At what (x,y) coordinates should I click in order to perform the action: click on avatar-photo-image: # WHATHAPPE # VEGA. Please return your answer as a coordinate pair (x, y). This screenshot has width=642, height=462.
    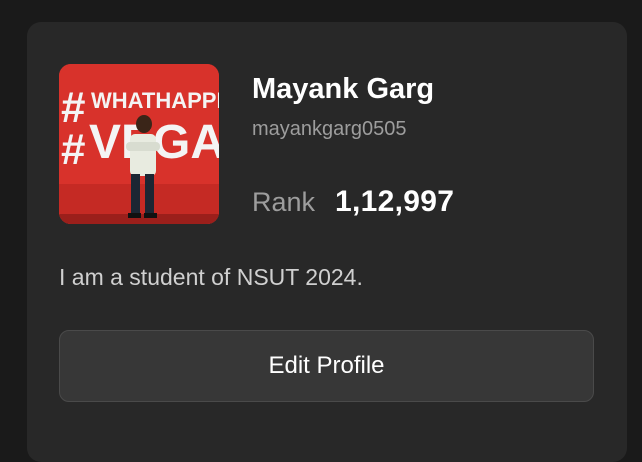
    Looking at the image, I should click on (139, 144).